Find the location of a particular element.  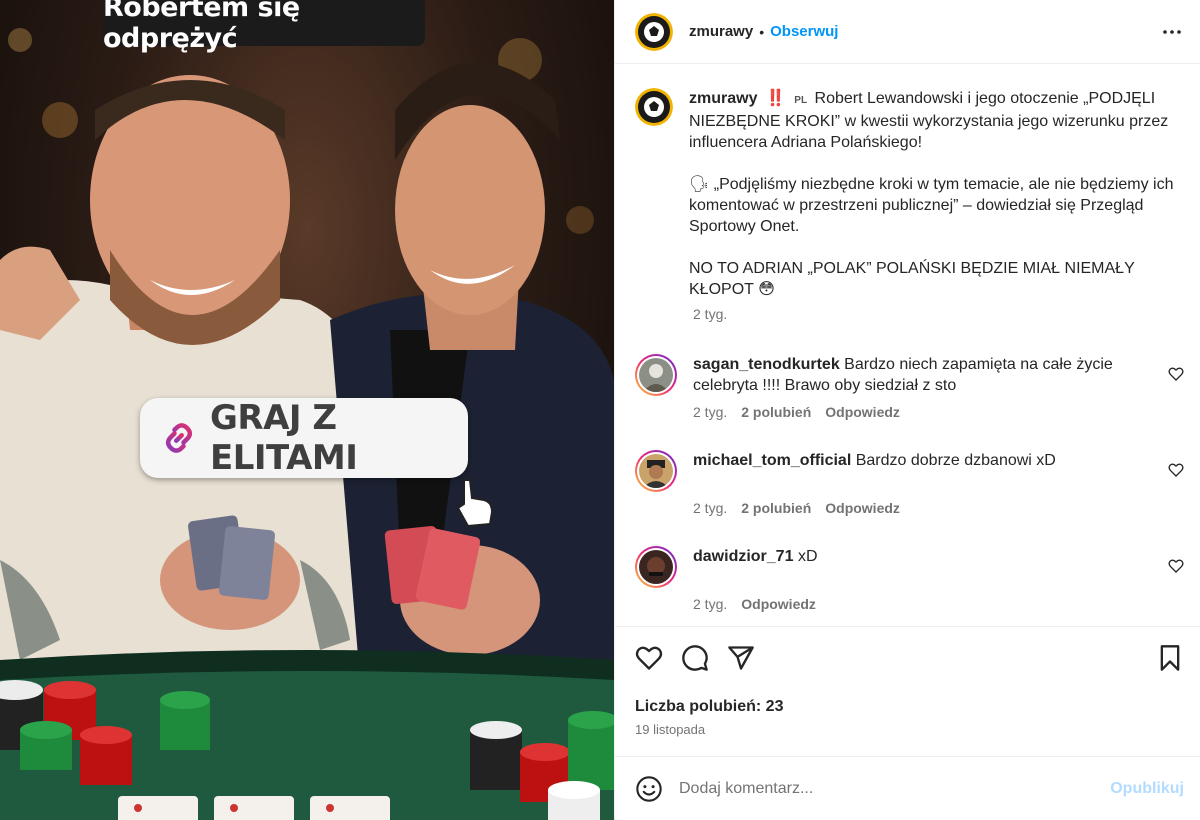

bookmark-icon is located at coordinates (1170, 658).